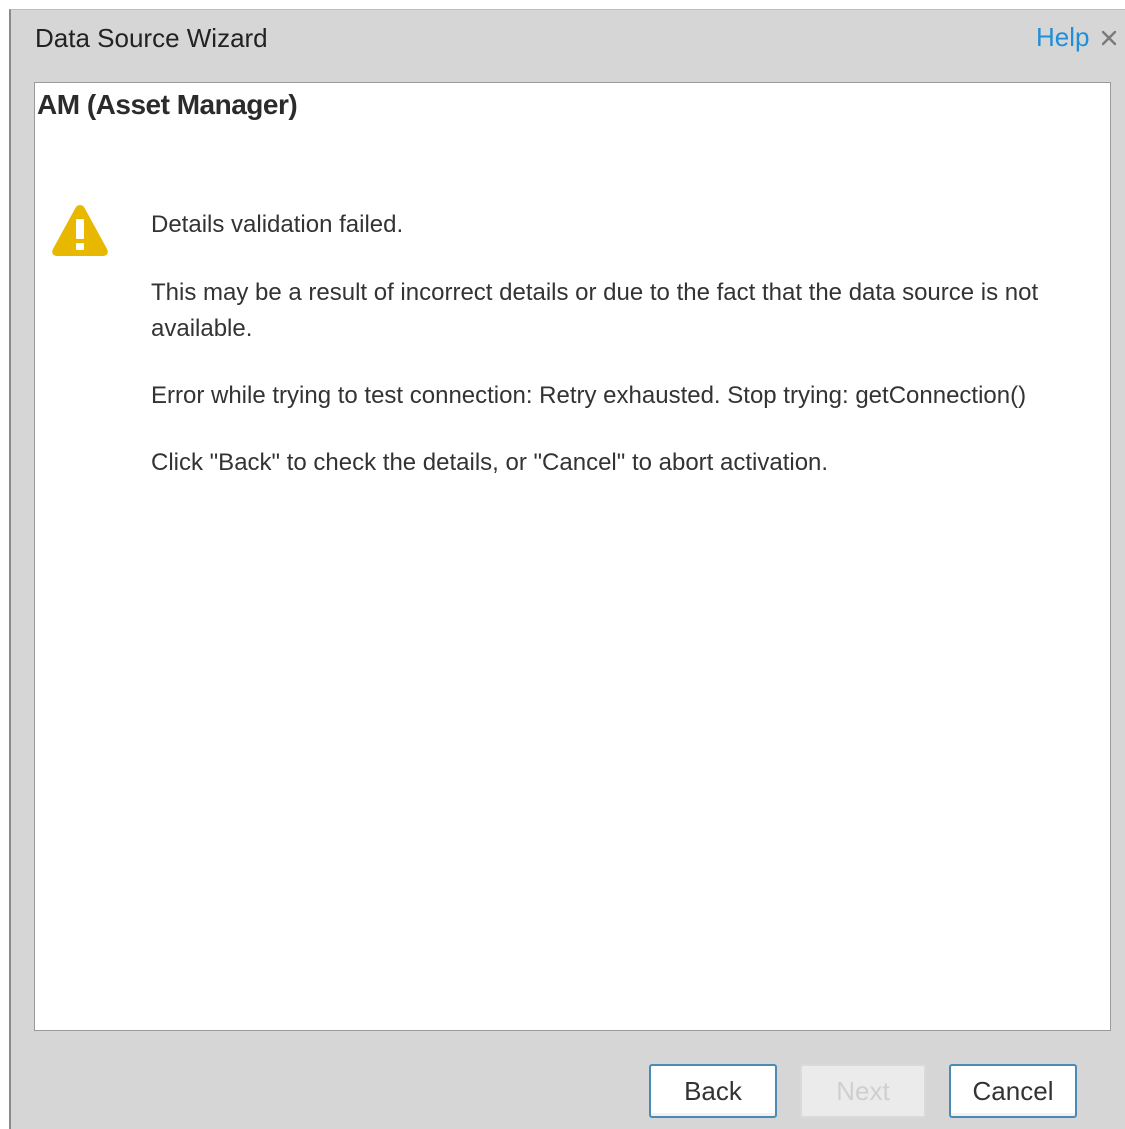 The image size is (1125, 1129). I want to click on message-validation-failed: Details validation failed., so click(277, 224).